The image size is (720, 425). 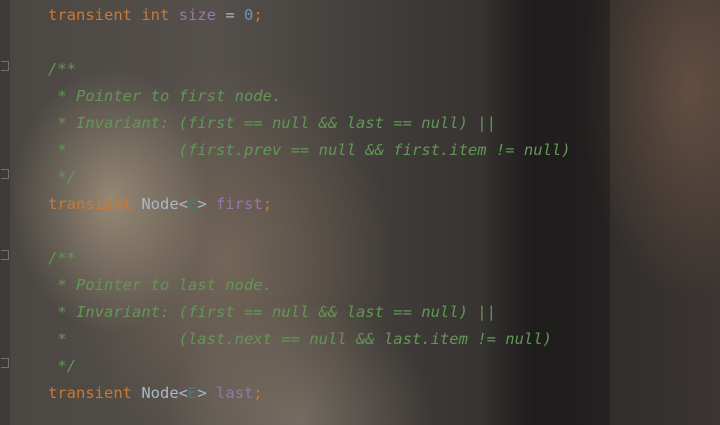 I want to click on type-keyword: int, so click(x=155, y=15).